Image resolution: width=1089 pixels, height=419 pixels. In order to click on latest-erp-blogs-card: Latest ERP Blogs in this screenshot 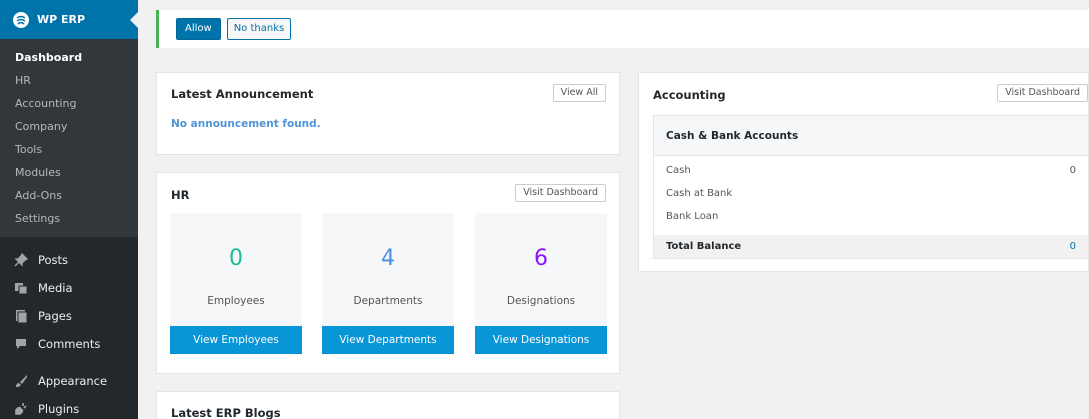, I will do `click(388, 405)`.